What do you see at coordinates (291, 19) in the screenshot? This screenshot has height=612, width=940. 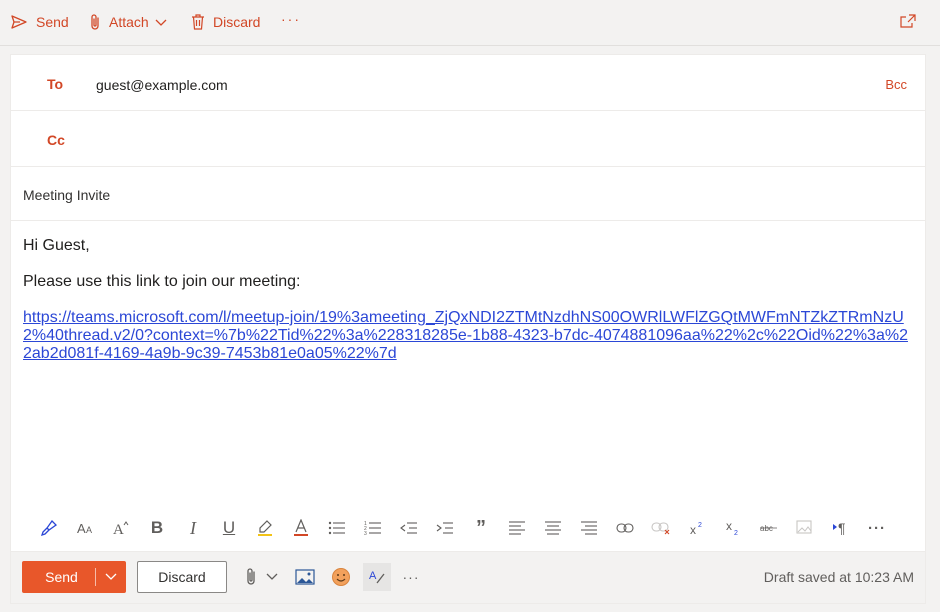 I see `toolbar-more-button: ···` at bounding box center [291, 19].